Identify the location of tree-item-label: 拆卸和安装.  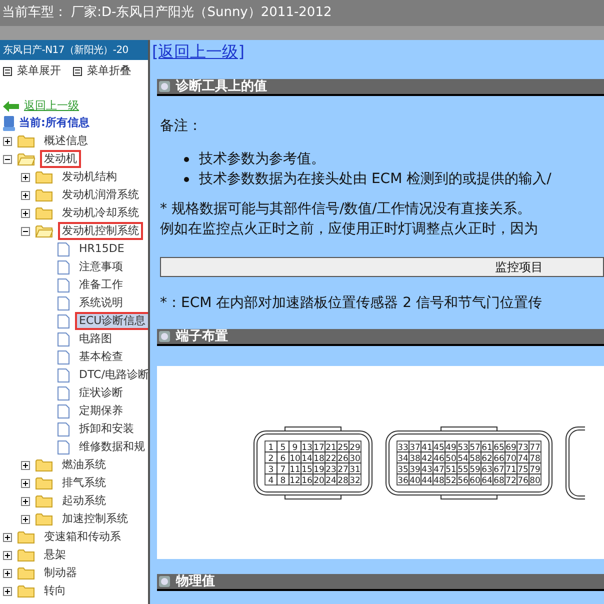
(106, 429).